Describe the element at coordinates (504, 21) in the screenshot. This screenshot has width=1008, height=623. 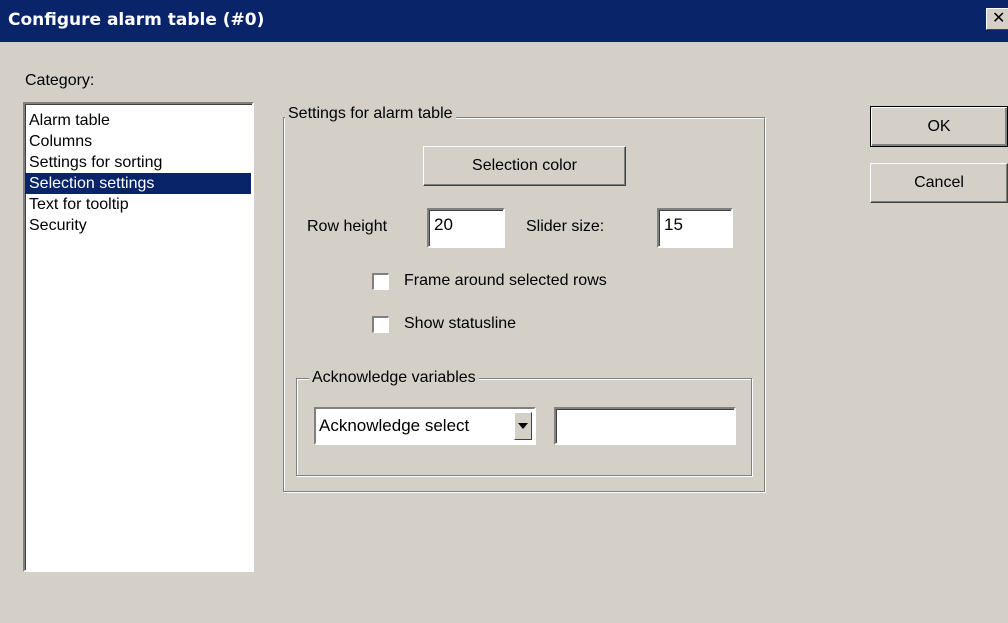
I see `title-bar: Configure alarm table (#0) ✕` at that location.